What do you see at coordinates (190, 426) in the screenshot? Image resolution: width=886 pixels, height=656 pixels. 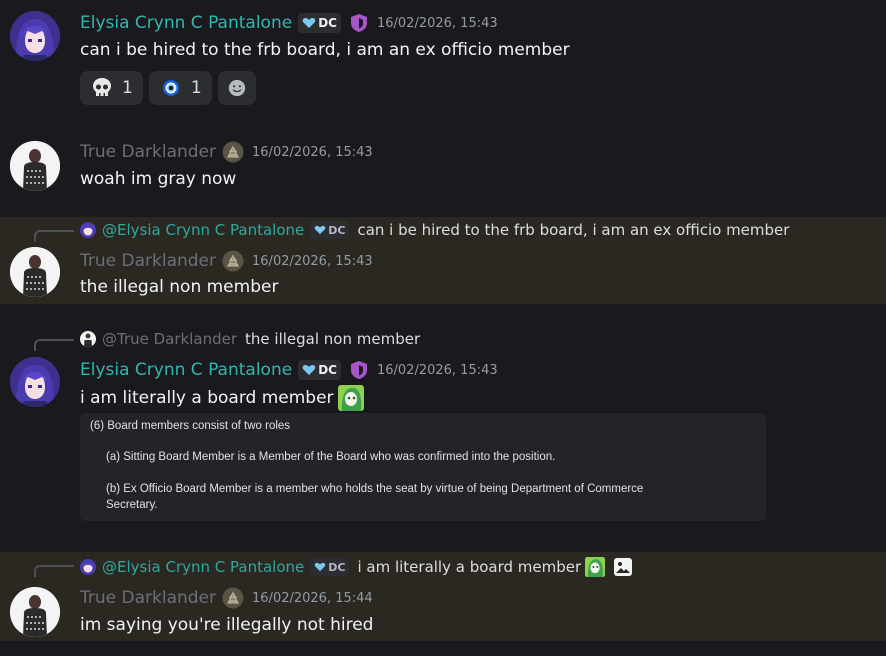 I see `image-line-1: (6) Board members consist of two roles` at bounding box center [190, 426].